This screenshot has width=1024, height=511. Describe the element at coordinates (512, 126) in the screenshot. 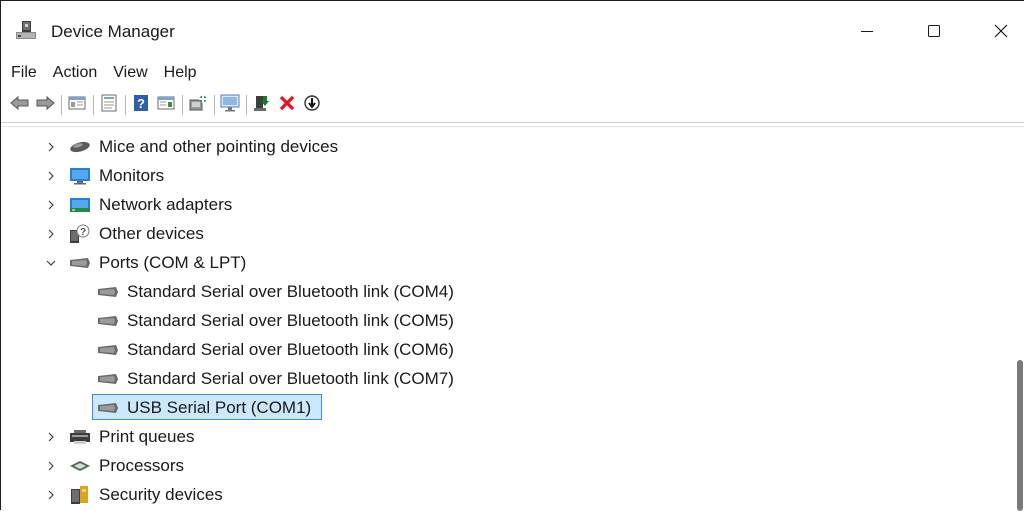

I see `toolbar-divider-secondary` at that location.